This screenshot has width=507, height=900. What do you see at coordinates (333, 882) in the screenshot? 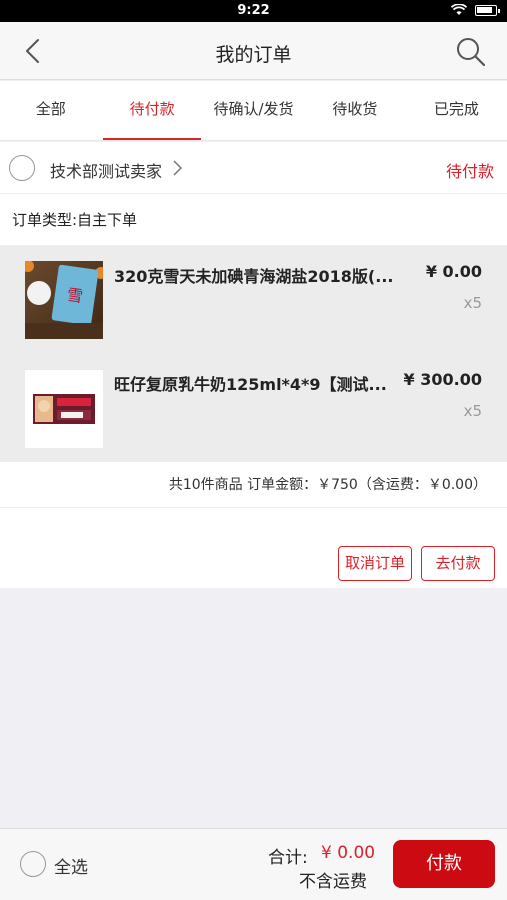
I see `shipping-note: 不含运费` at bounding box center [333, 882].